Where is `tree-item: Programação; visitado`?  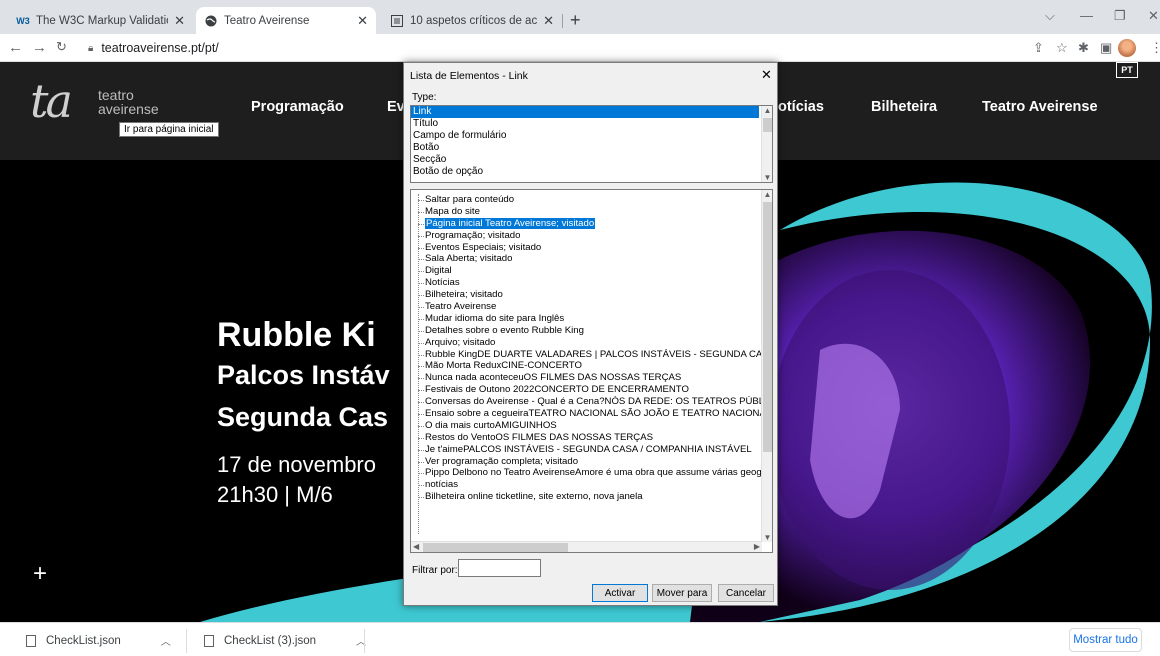 tree-item: Programação; visitado is located at coordinates (589, 236).